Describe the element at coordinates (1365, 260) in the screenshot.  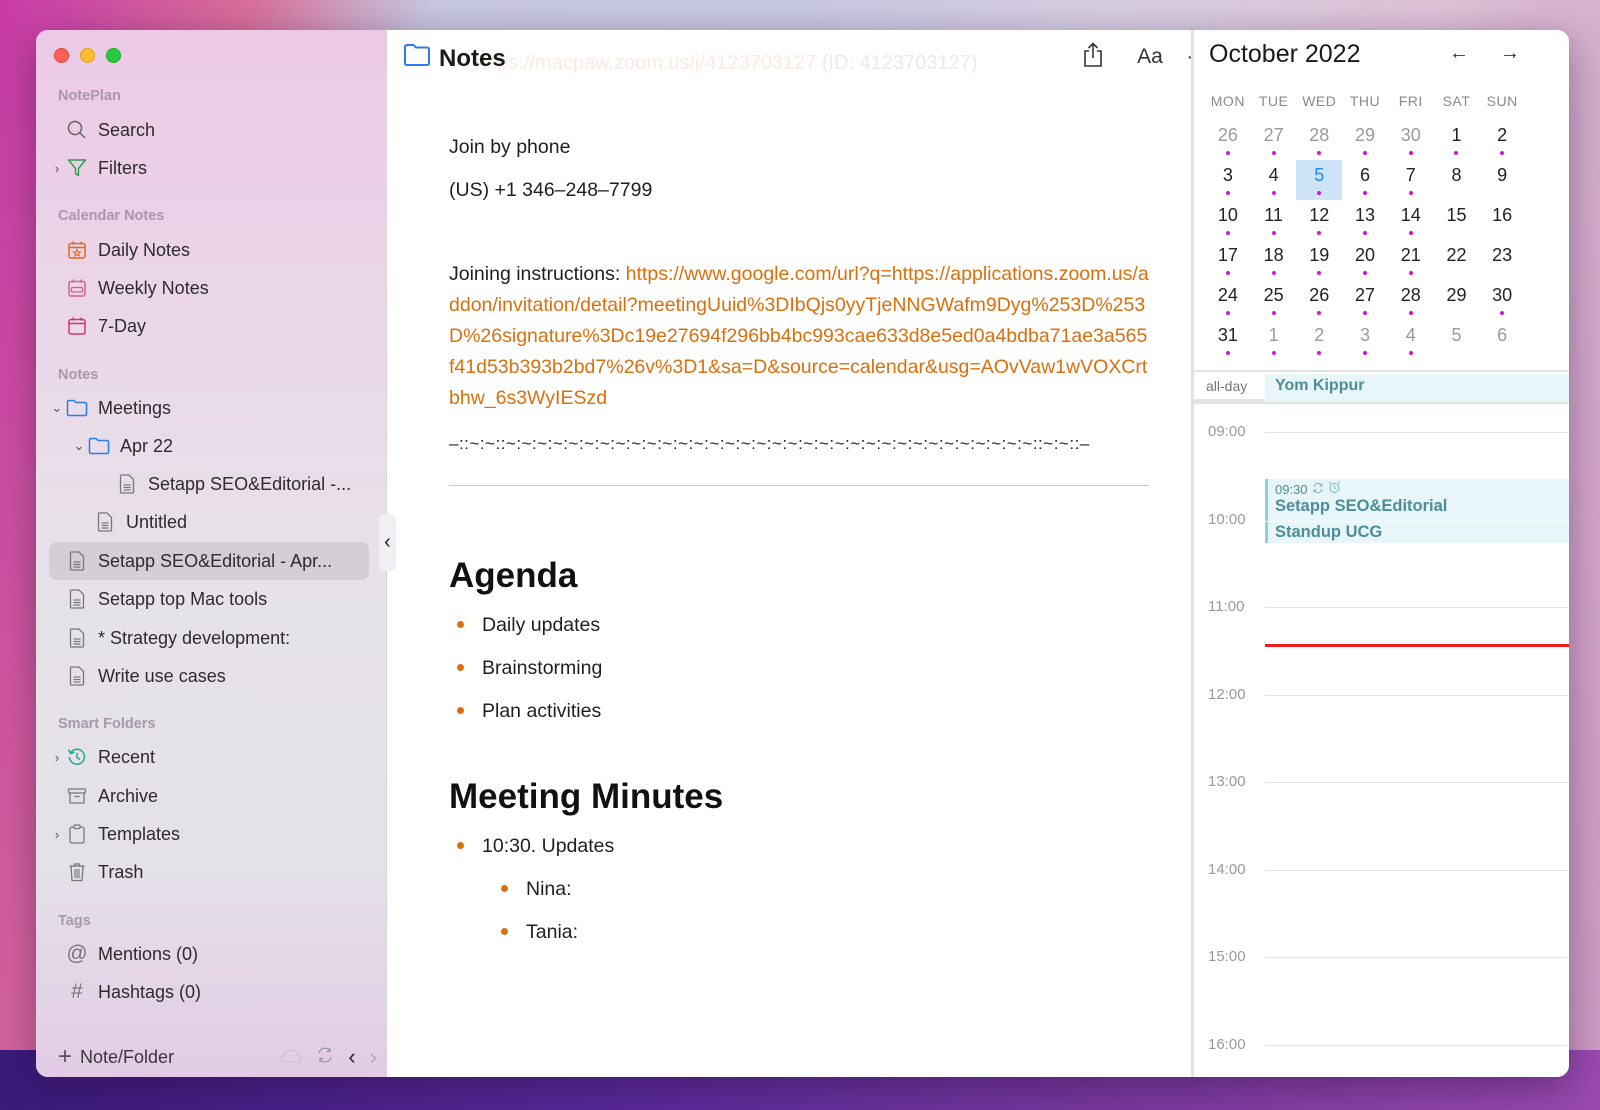
I see `calendar-day: 20` at that location.